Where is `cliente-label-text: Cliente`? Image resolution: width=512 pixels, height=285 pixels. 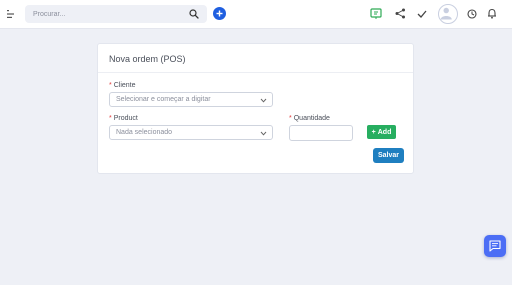
cliente-label-text: Cliente is located at coordinates (124, 85).